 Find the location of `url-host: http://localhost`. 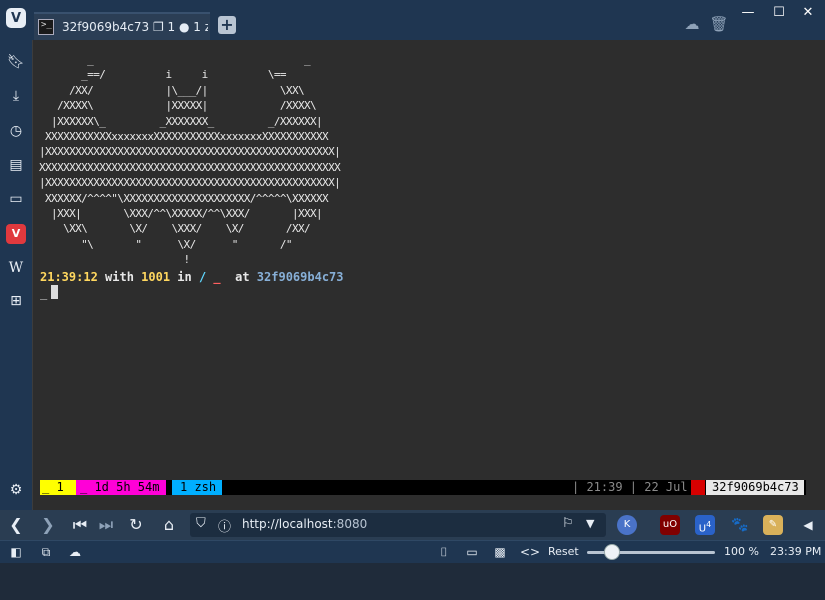

url-host: http://localhost is located at coordinates (287, 524).